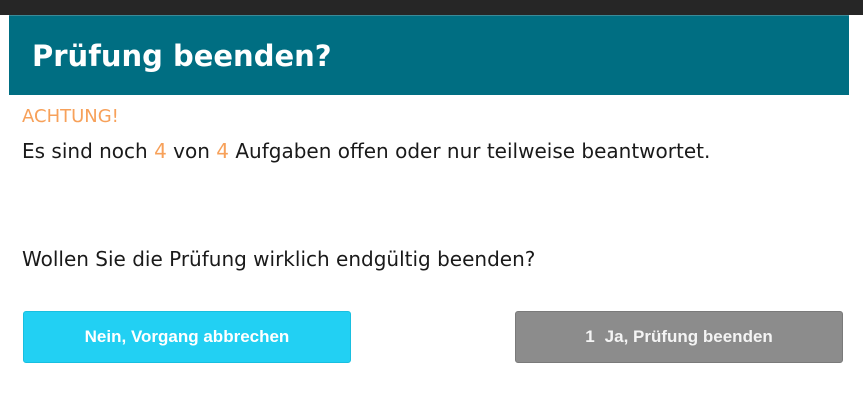 Image resolution: width=863 pixels, height=401 pixels. What do you see at coordinates (160, 151) in the screenshot?
I see `open-task-count: 4` at bounding box center [160, 151].